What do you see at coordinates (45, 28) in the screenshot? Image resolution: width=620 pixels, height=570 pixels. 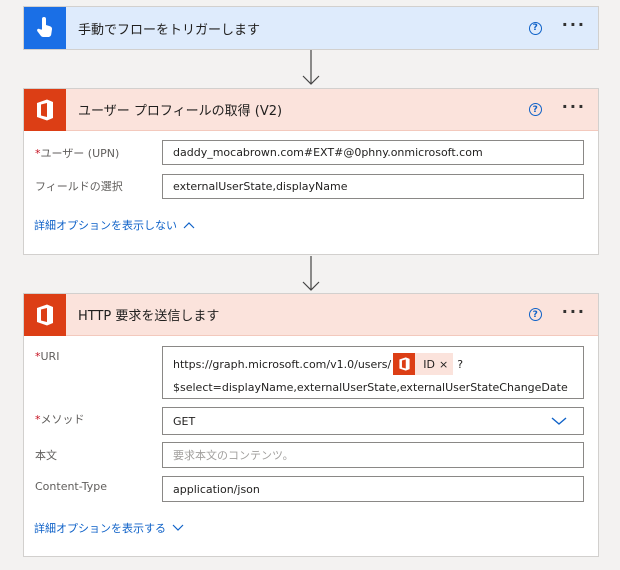 I see `hand-tap-icon` at bounding box center [45, 28].